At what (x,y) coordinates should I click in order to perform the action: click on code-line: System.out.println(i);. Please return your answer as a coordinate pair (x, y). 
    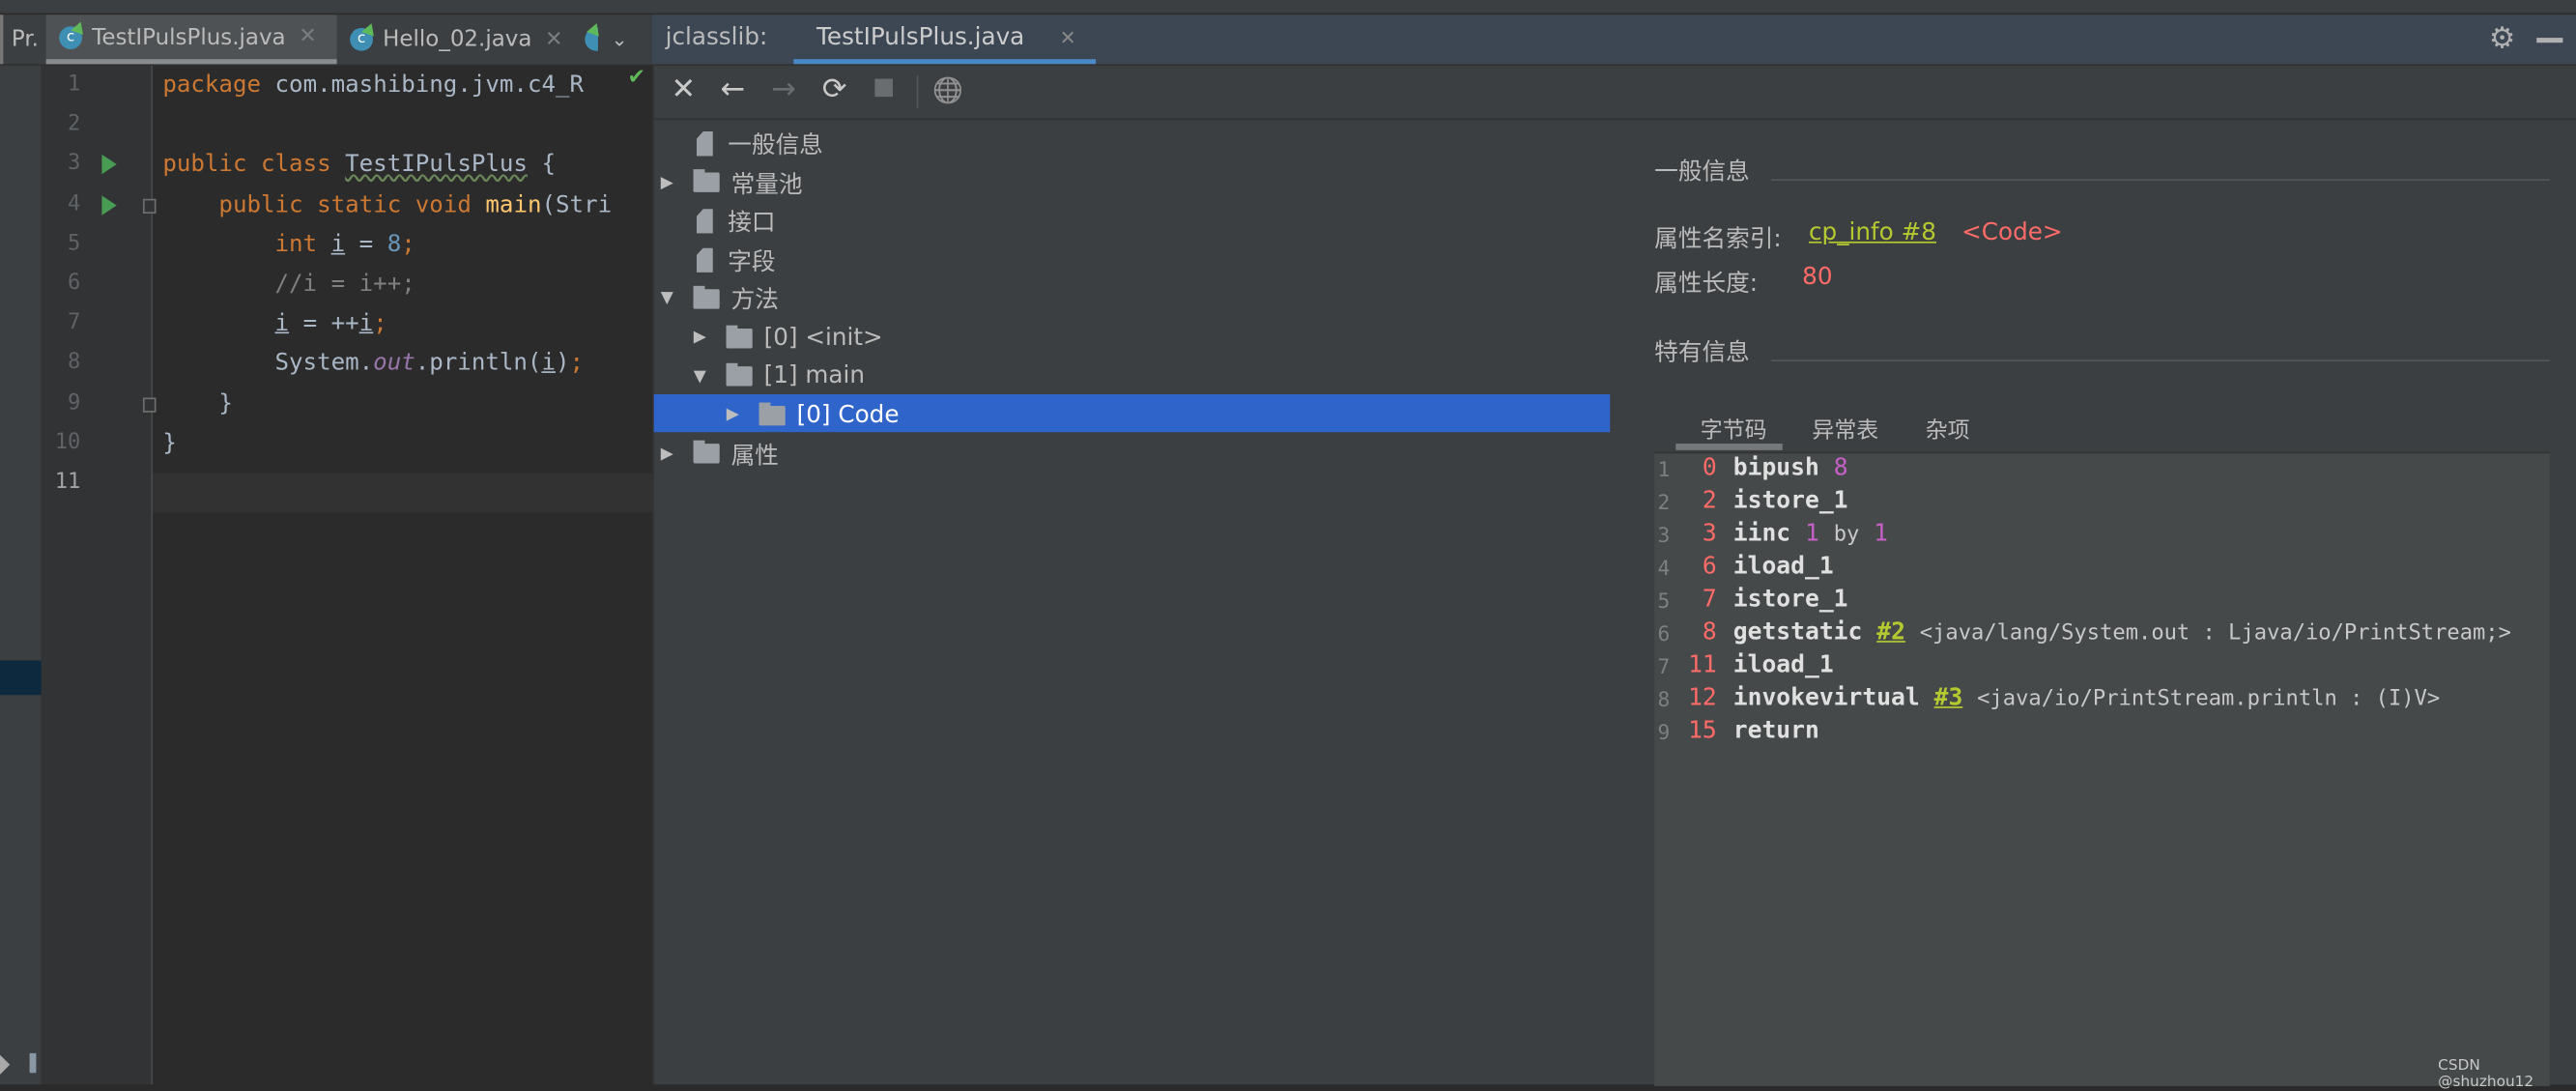
    Looking at the image, I should click on (374, 364).